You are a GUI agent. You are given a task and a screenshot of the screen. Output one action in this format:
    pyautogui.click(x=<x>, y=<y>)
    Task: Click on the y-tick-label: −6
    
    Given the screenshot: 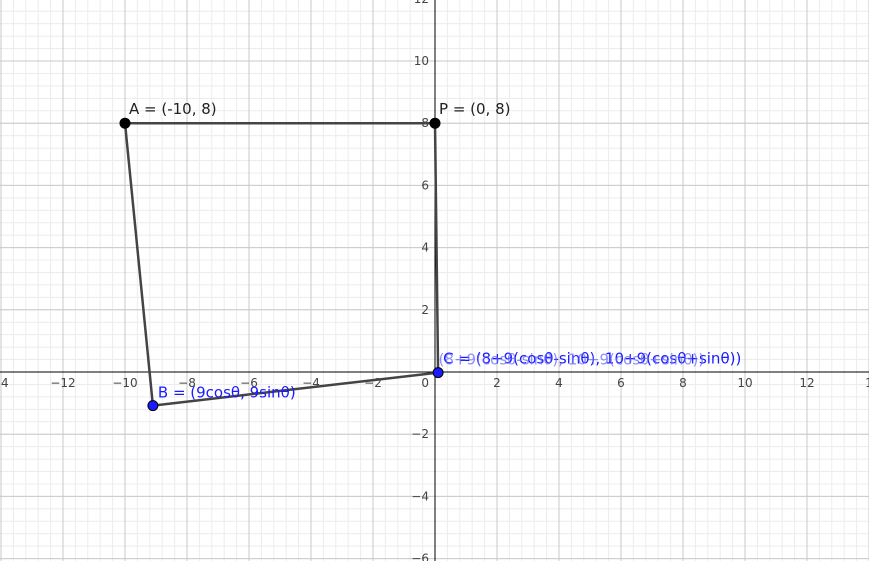 What is the action you would take?
    pyautogui.click(x=420, y=556)
    